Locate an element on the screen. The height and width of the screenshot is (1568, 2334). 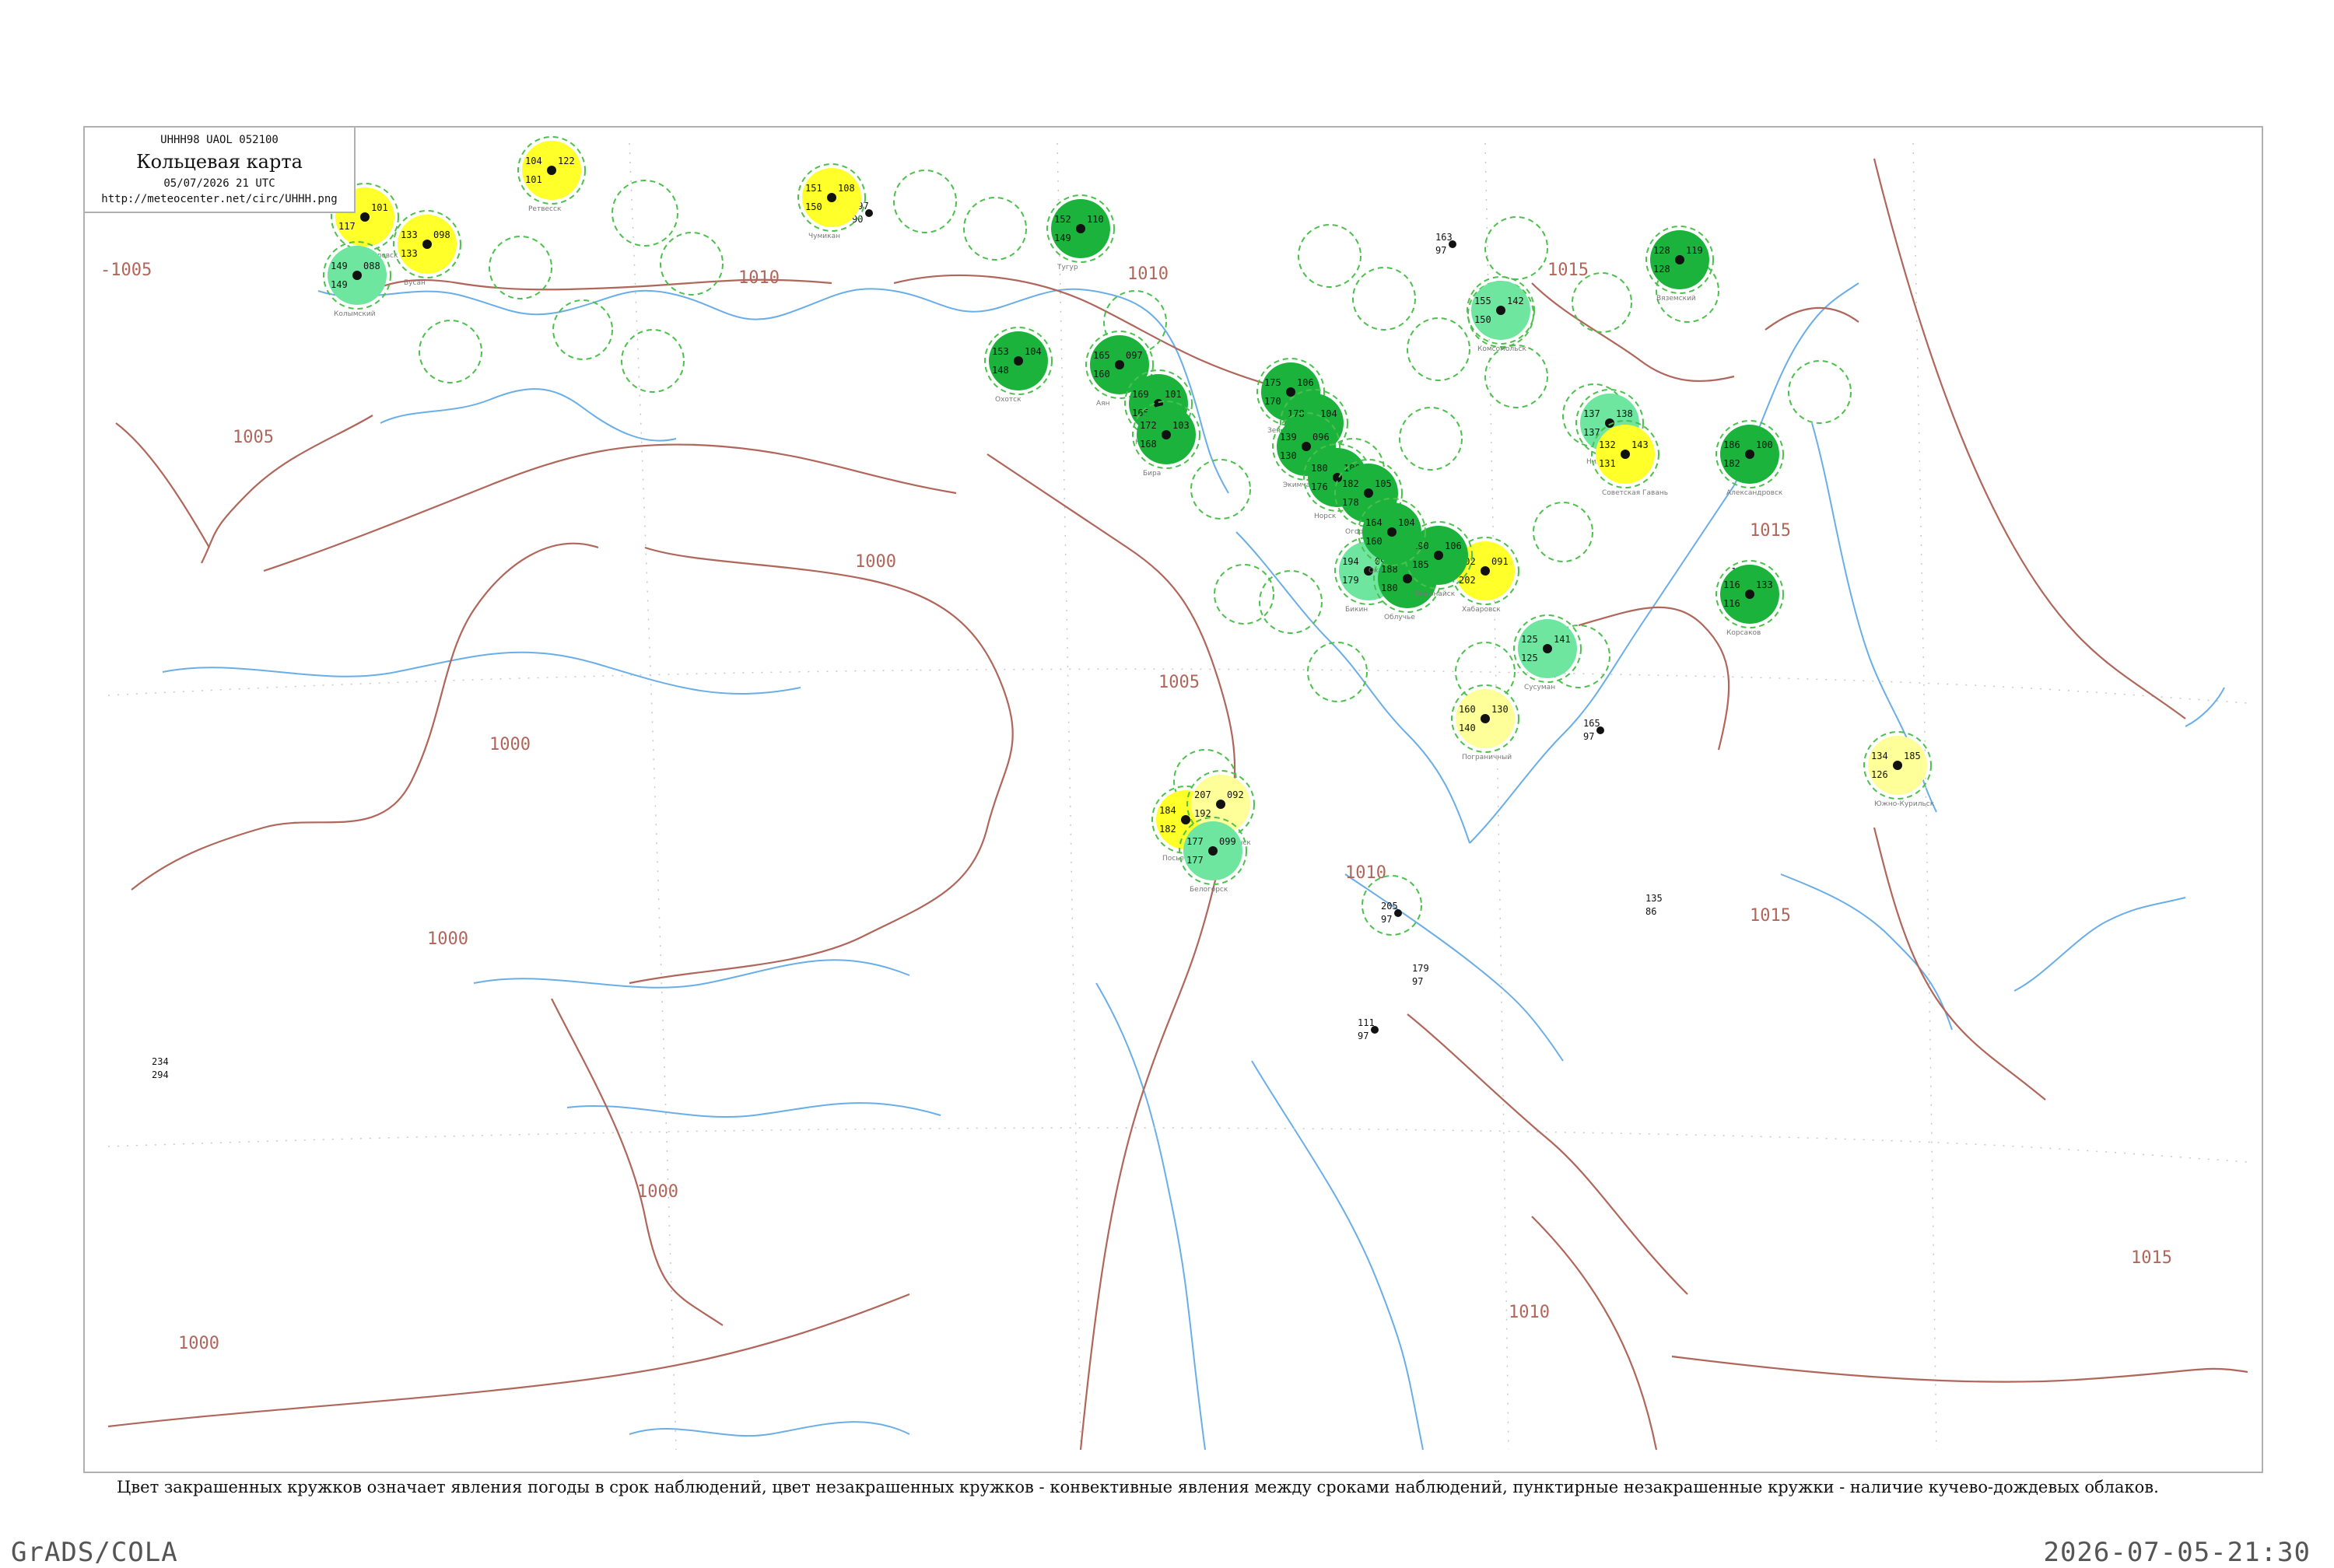
isobar-label: 1005 is located at coordinates (254, 437).